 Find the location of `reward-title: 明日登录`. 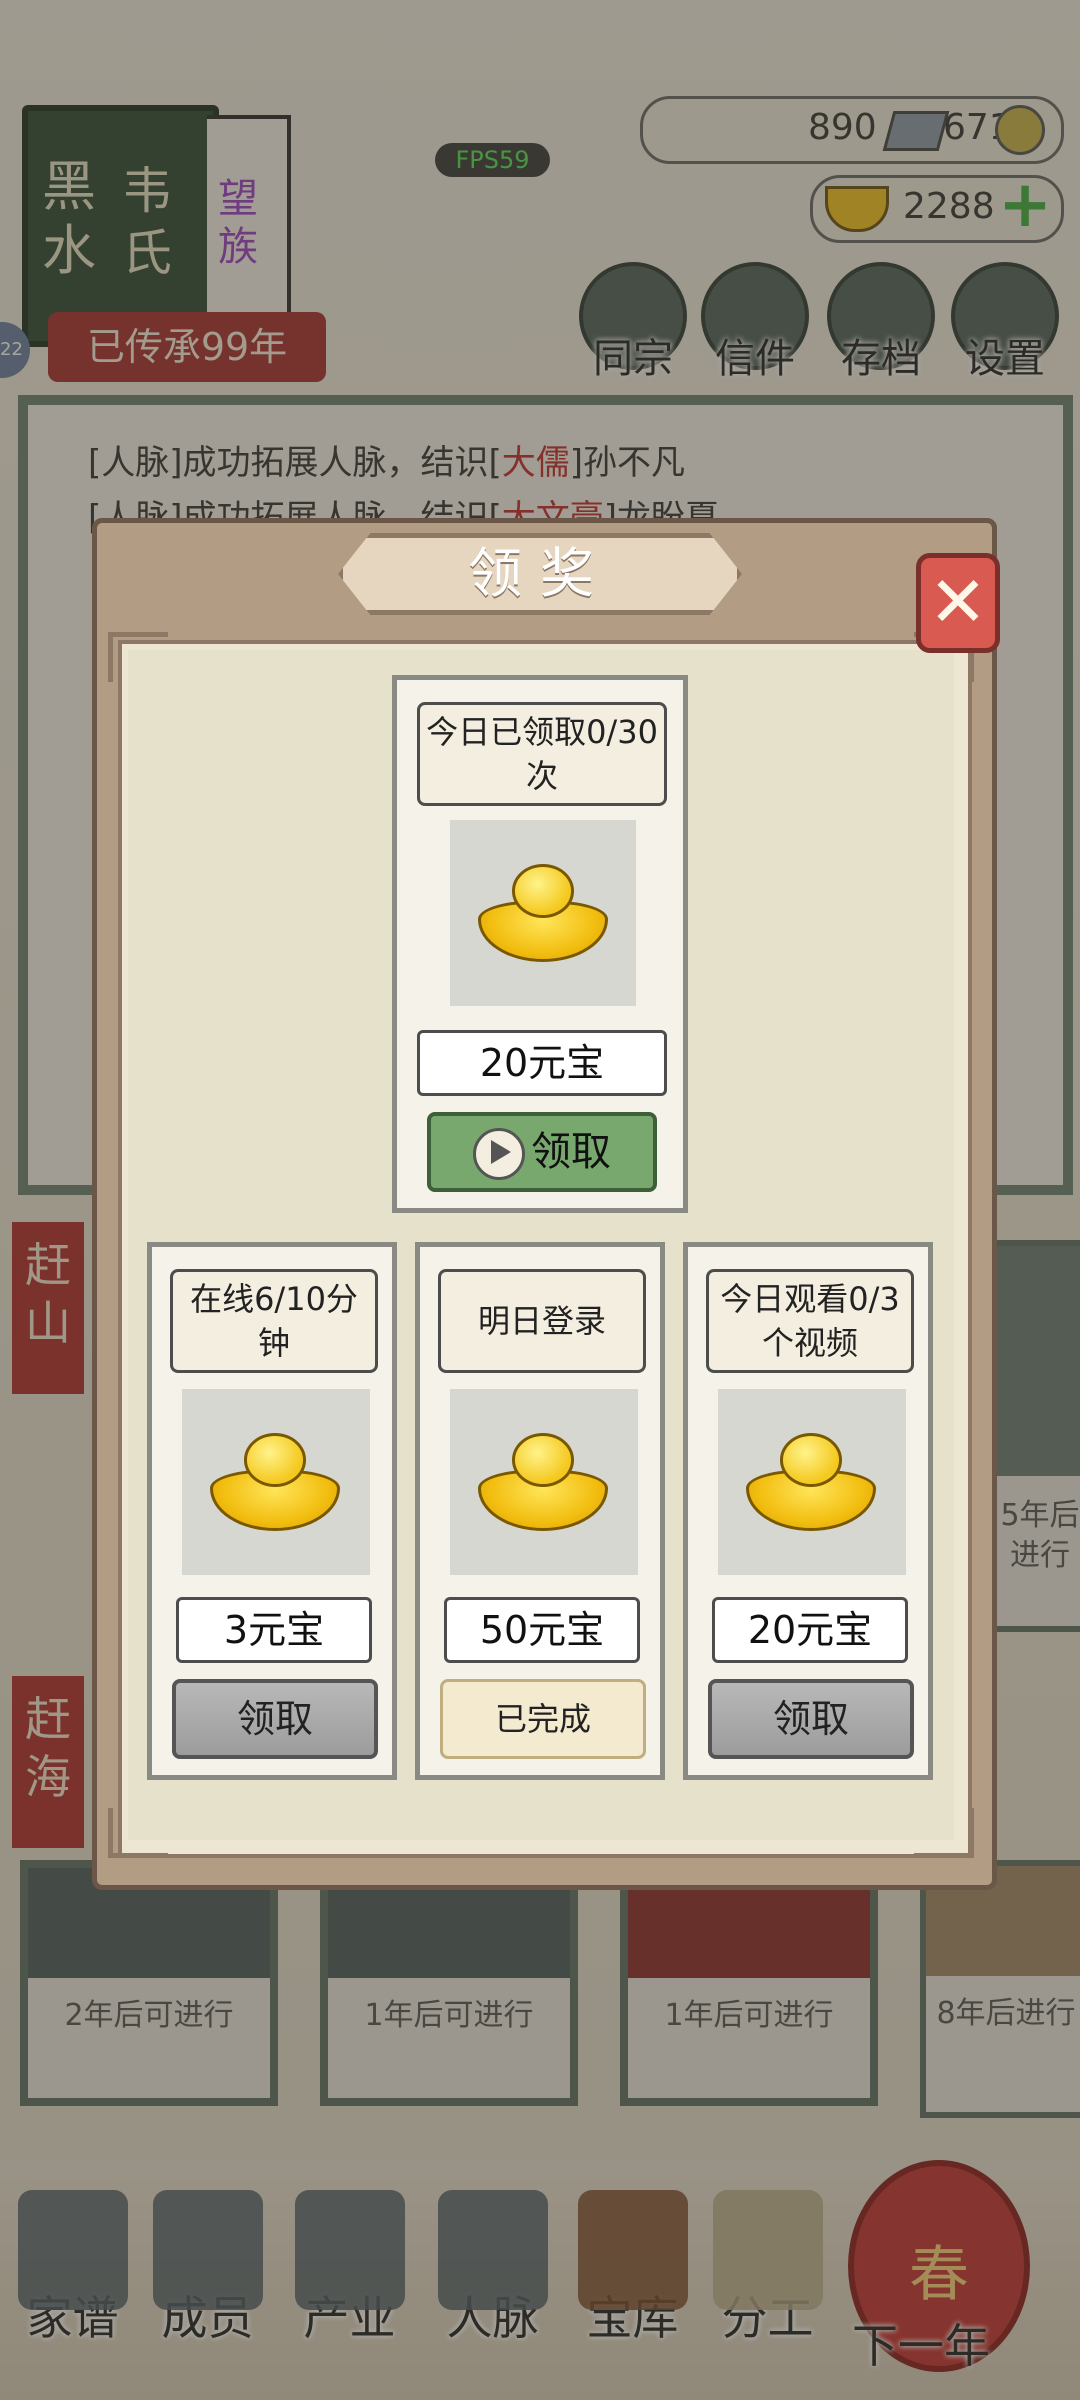

reward-title: 明日登录 is located at coordinates (542, 1321).